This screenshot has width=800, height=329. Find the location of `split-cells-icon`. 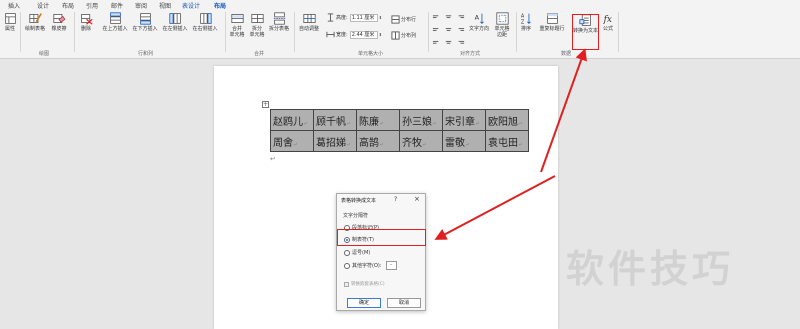

split-cells-icon is located at coordinates (257, 18).